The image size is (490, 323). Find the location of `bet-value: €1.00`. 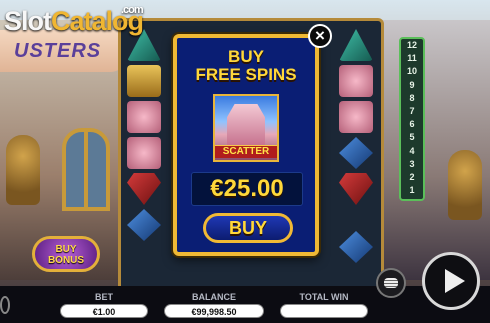

bet-value: €1.00 is located at coordinates (104, 311).